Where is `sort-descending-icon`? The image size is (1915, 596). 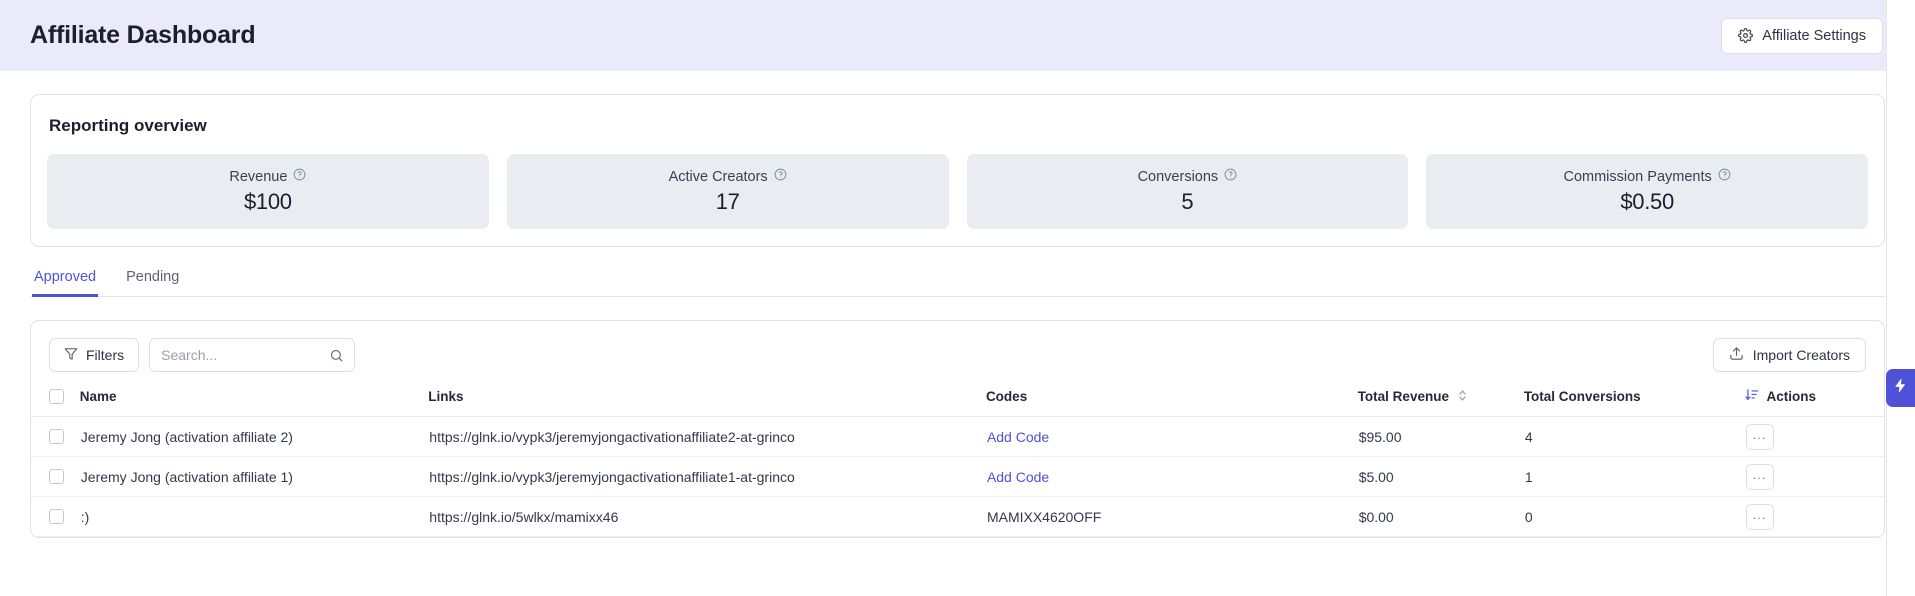
sort-descending-icon is located at coordinates (1751, 396).